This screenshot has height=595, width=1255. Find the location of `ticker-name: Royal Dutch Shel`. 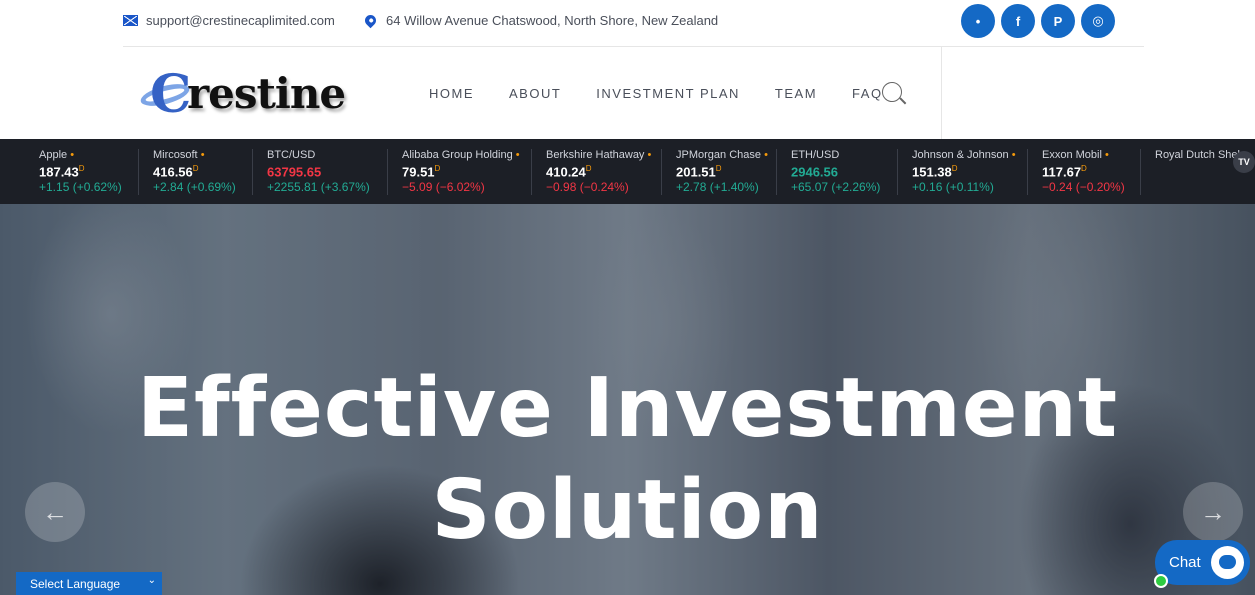

ticker-name: Royal Dutch Shel is located at coordinates (1197, 155).